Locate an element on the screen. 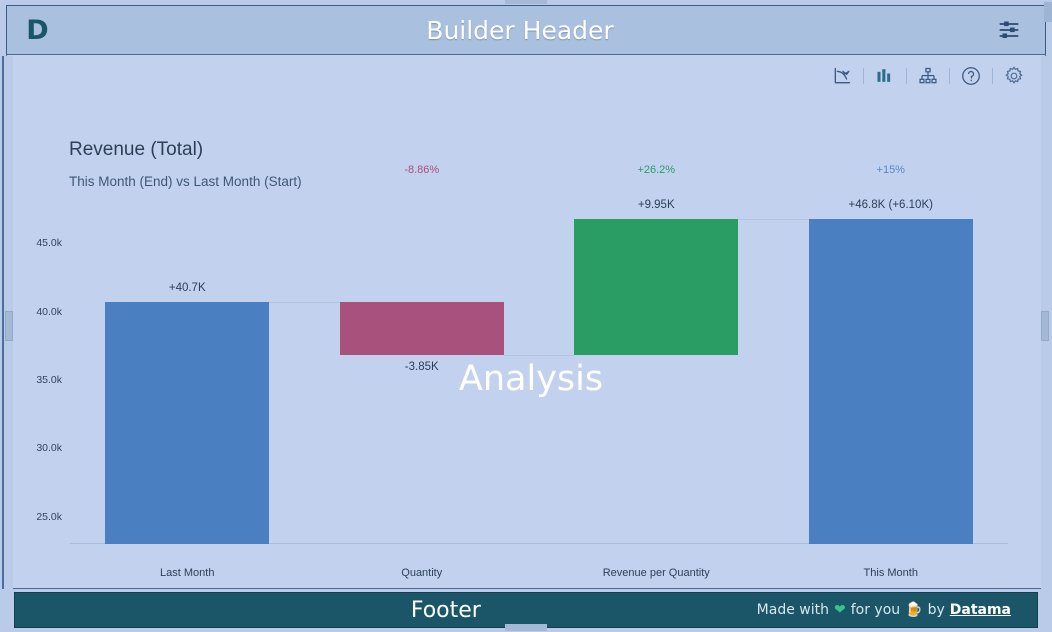  y-axis-tick: 30.0k is located at coordinates (49, 448).